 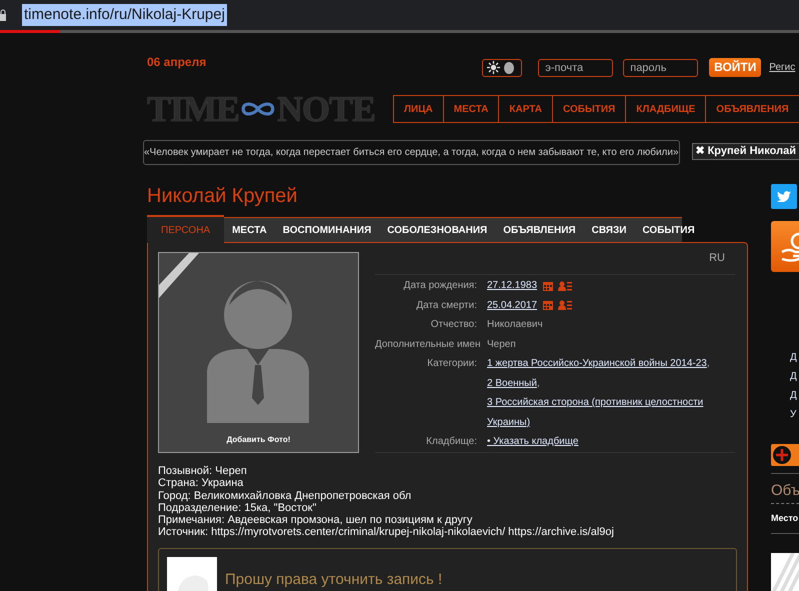 I want to click on bio-line: Страна: Украина, so click(x=201, y=483).